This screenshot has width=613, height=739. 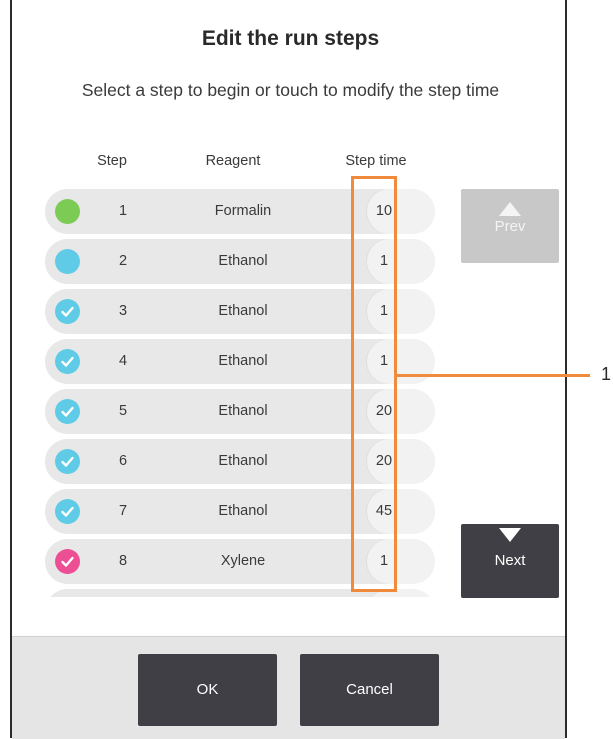 What do you see at coordinates (376, 161) in the screenshot?
I see `column-header-step-time: Step time` at bounding box center [376, 161].